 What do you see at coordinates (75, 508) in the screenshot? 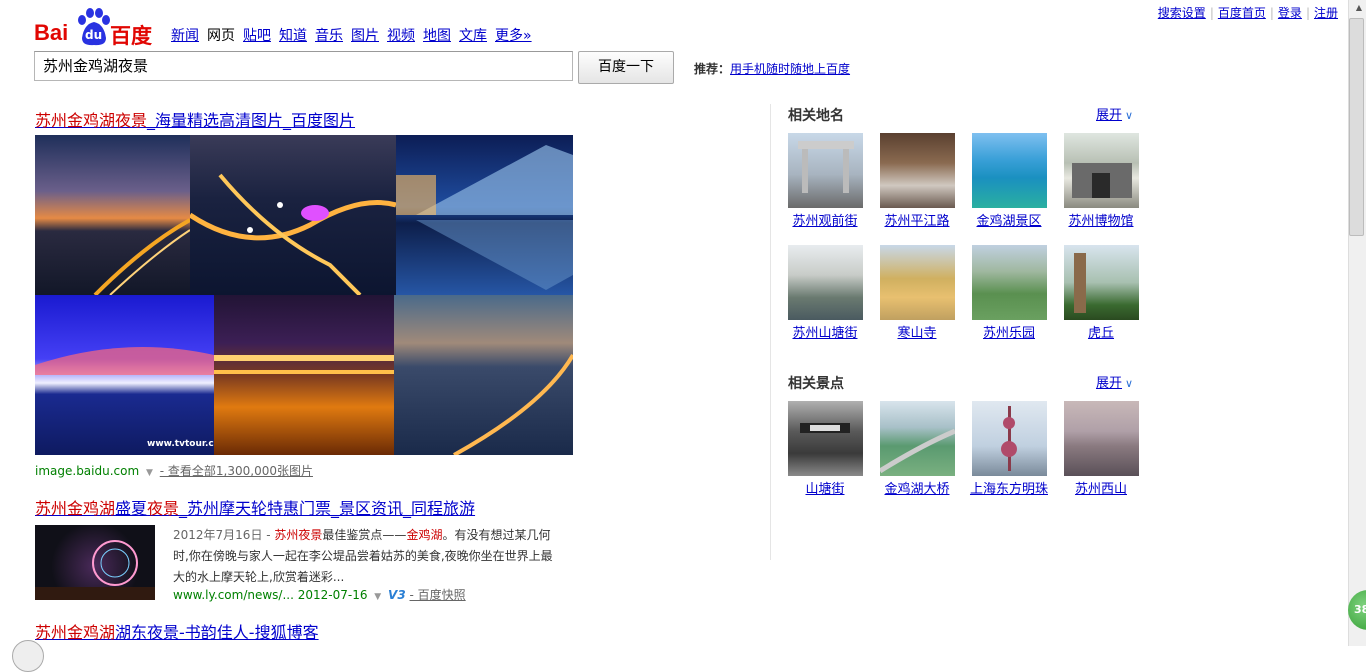
I see `result-2-title-em1: 苏州金鸡湖` at bounding box center [75, 508].